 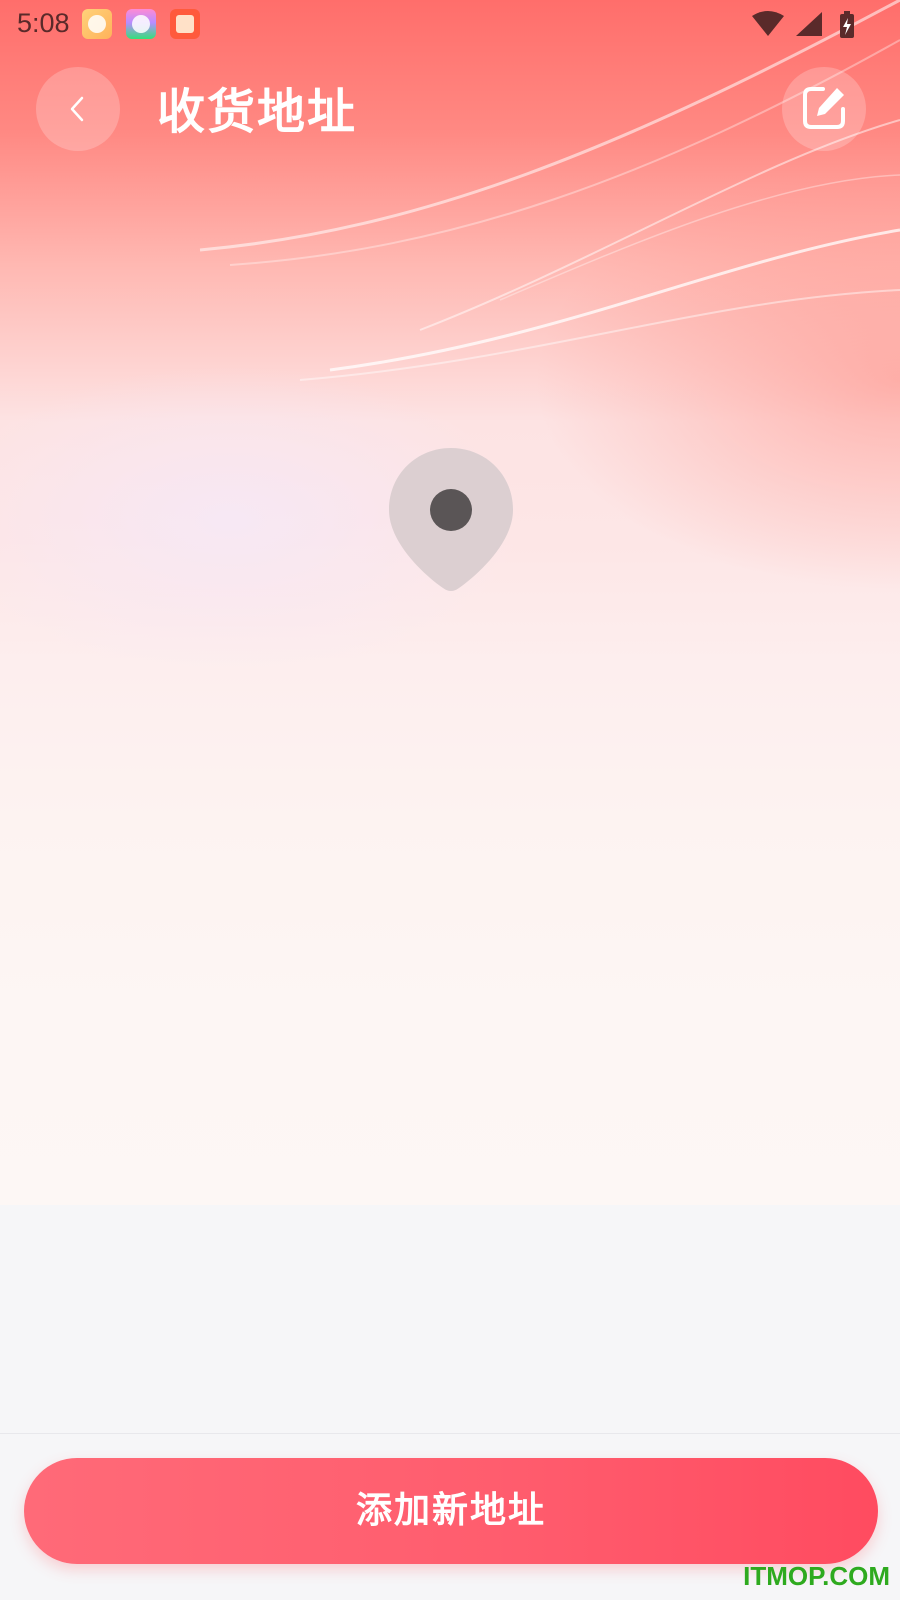 I want to click on system-status-icons, so click(x=803, y=24).